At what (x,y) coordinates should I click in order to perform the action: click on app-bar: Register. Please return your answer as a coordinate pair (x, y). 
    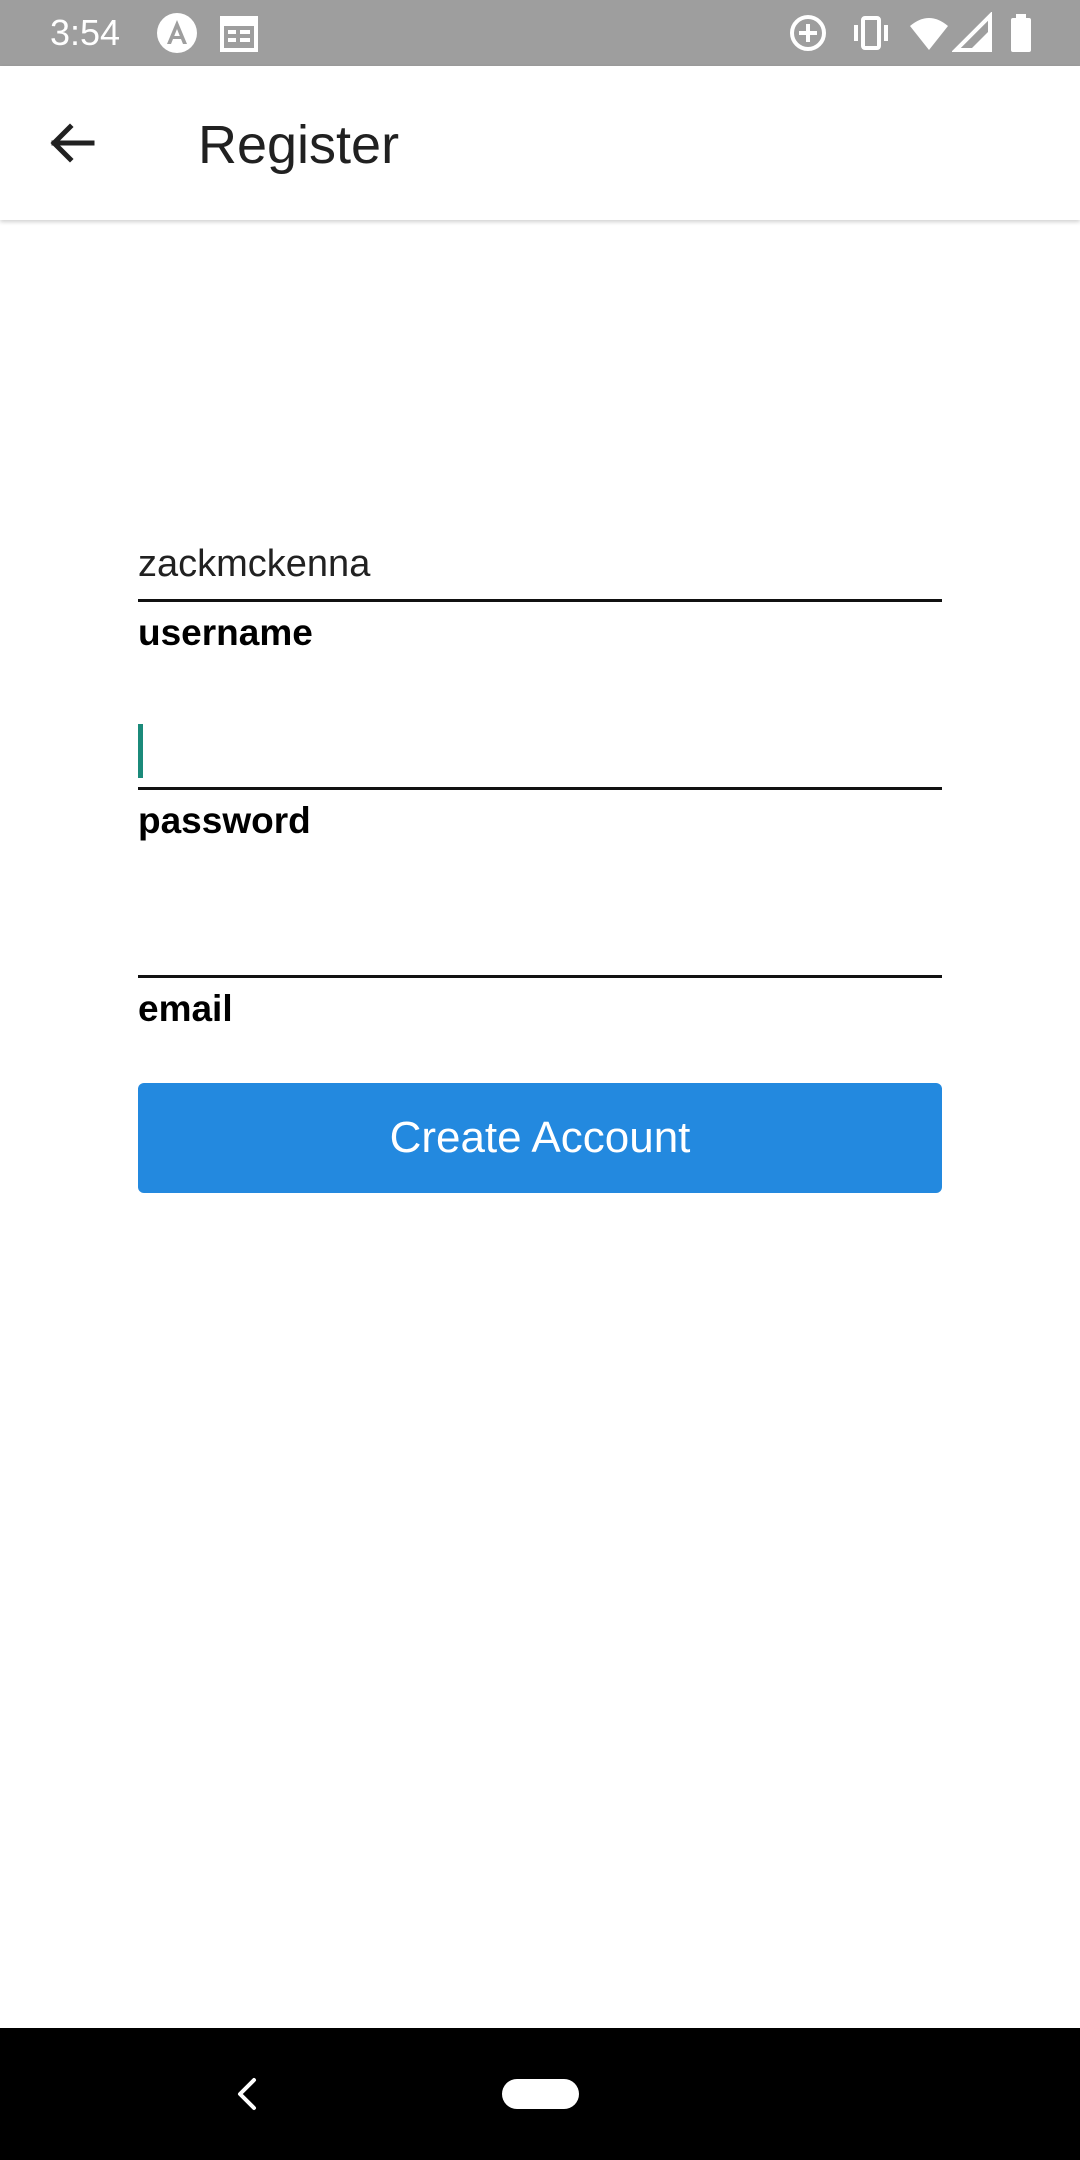
    Looking at the image, I should click on (540, 143).